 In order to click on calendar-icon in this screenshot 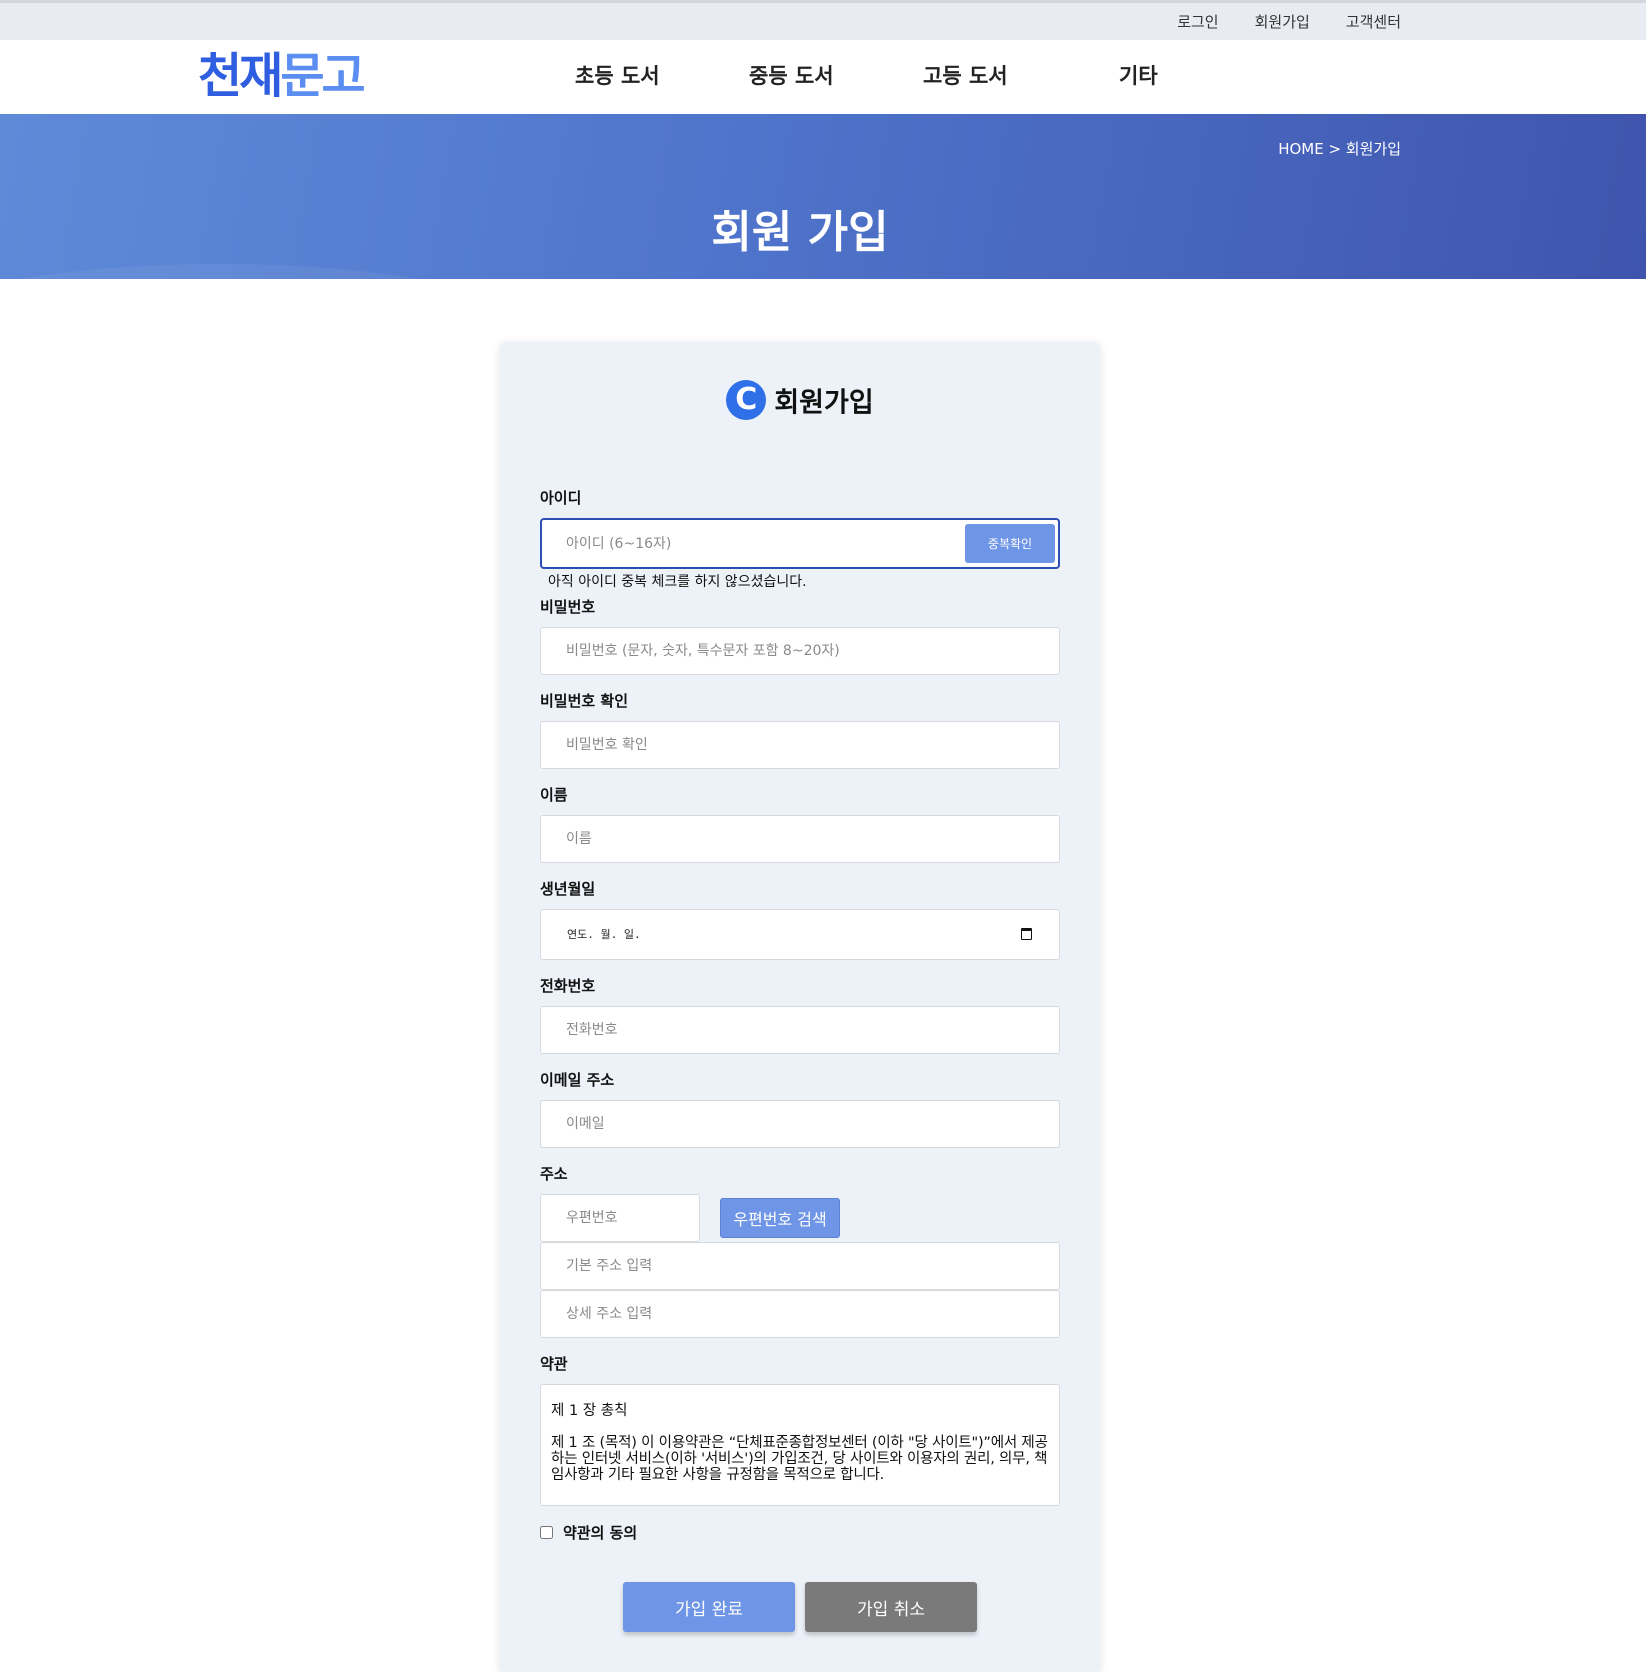, I will do `click(1026, 934)`.